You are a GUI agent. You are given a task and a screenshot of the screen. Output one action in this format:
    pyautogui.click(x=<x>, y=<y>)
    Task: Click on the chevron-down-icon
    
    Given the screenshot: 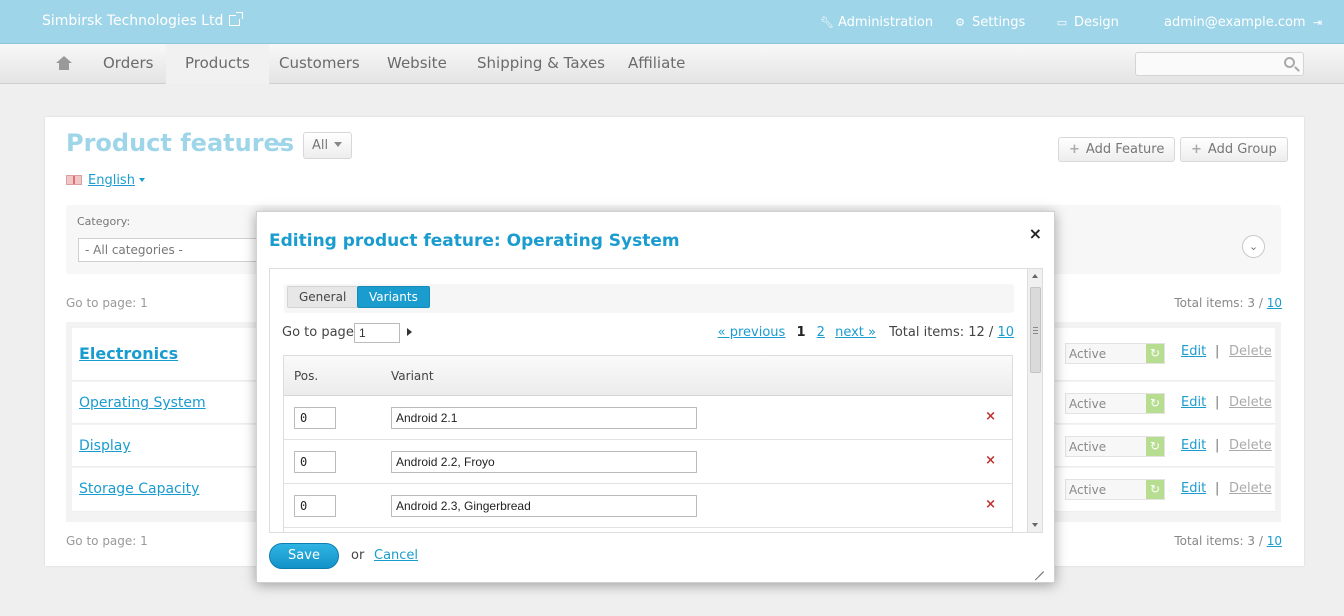 What is the action you would take?
    pyautogui.click(x=338, y=144)
    